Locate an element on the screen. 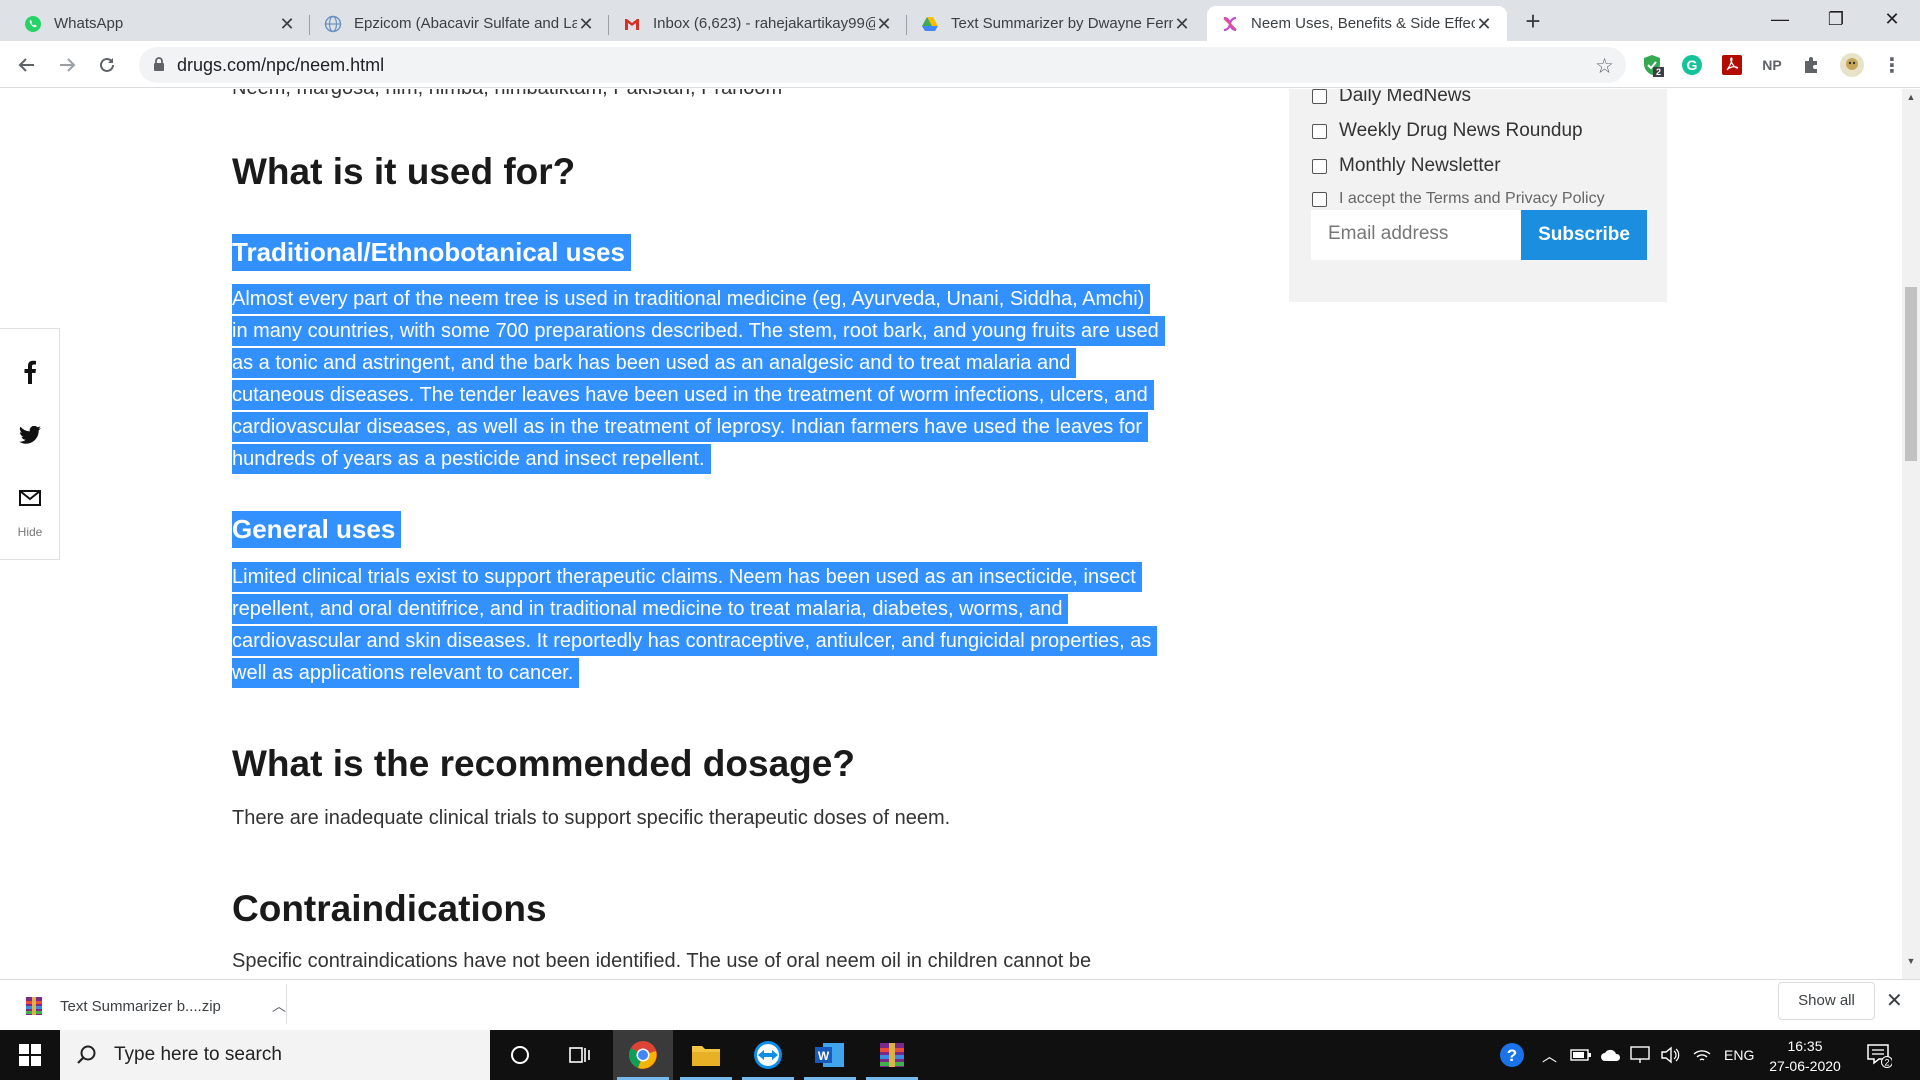 The width and height of the screenshot is (1920, 1080). share-rail: Hide is located at coordinates (30, 444).